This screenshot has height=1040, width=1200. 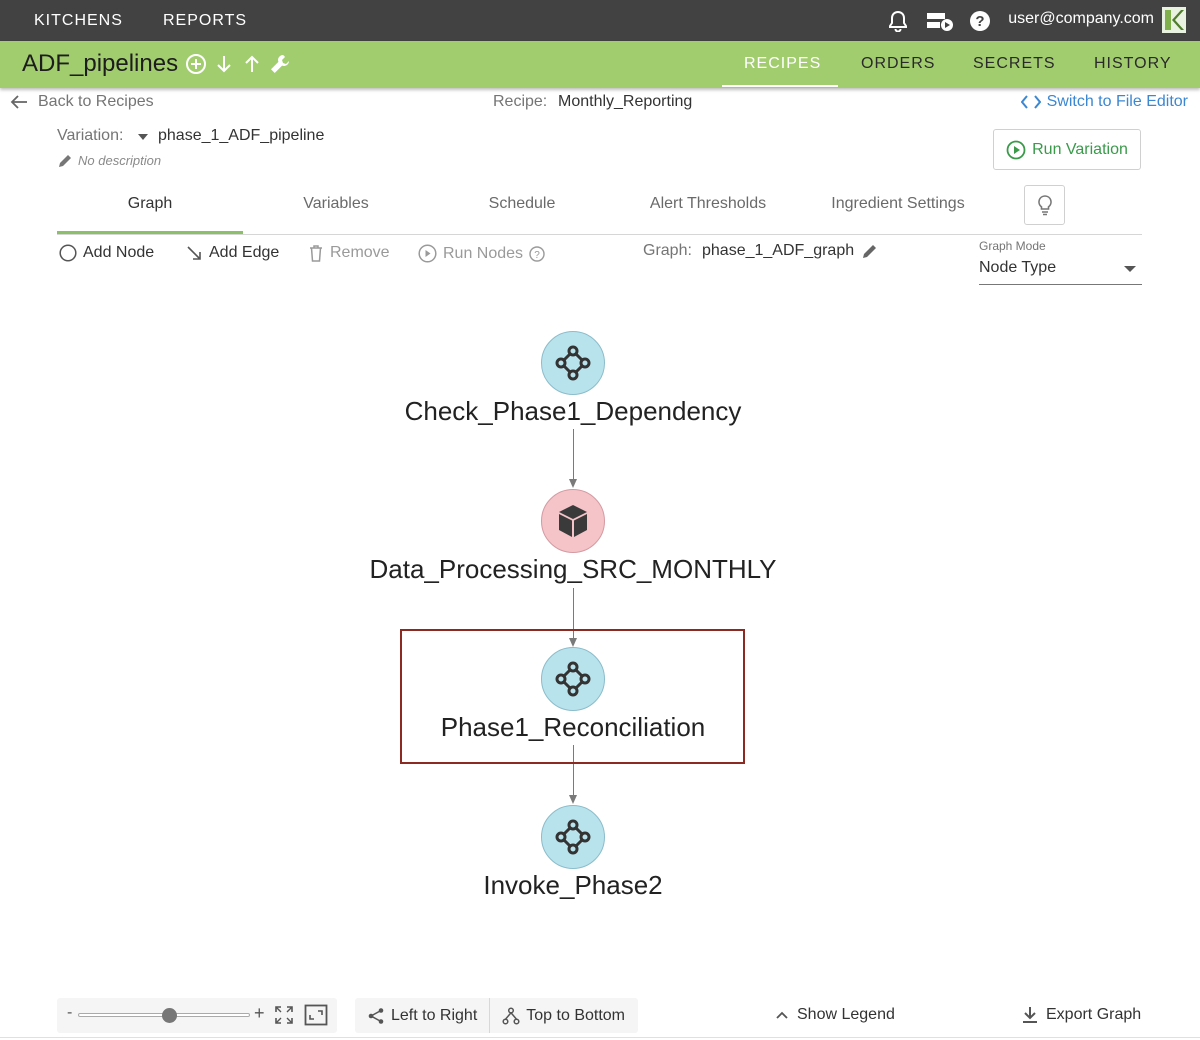 I want to click on graph-tab-indicator, so click(x=150, y=232).